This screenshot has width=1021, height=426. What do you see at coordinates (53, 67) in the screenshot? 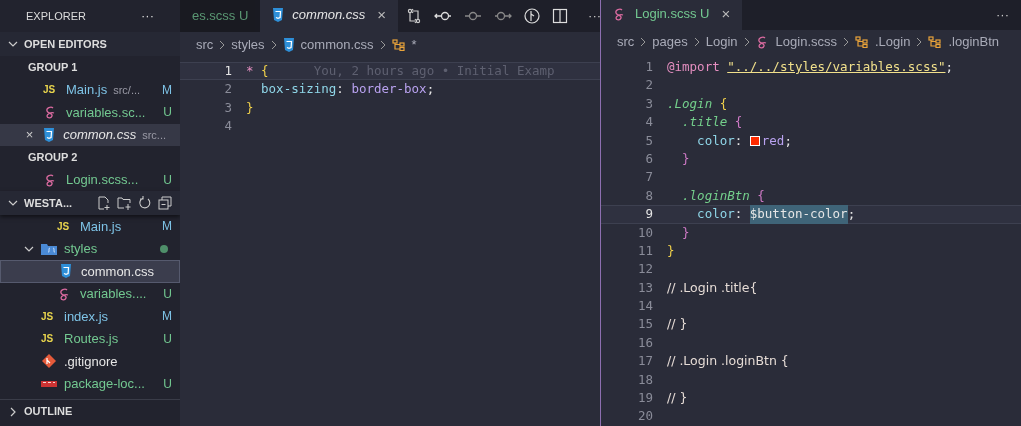
I see `group-label: GROUP 1` at bounding box center [53, 67].